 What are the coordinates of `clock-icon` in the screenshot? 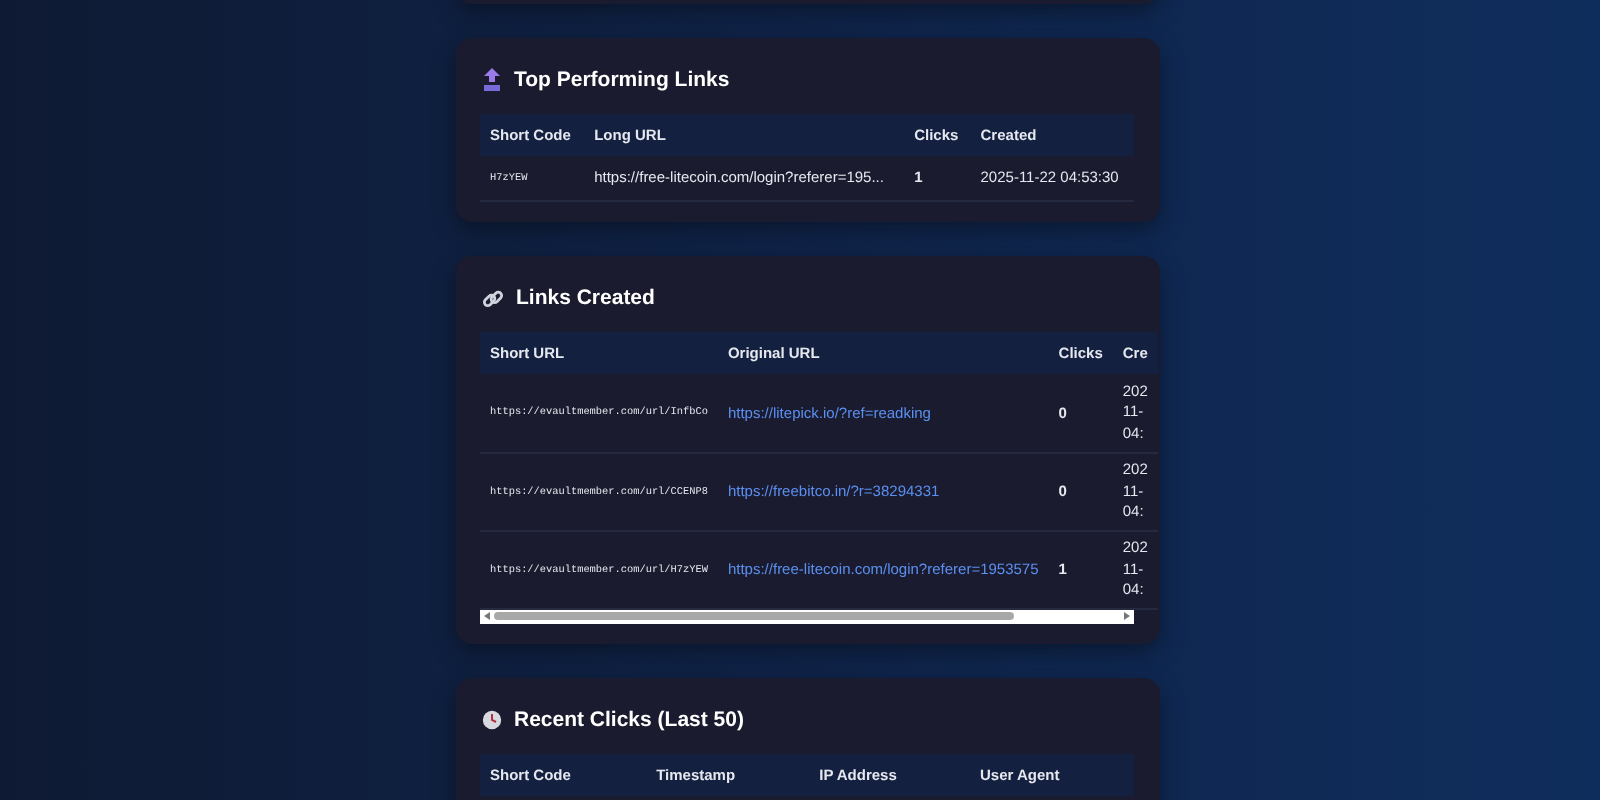 It's located at (492, 720).